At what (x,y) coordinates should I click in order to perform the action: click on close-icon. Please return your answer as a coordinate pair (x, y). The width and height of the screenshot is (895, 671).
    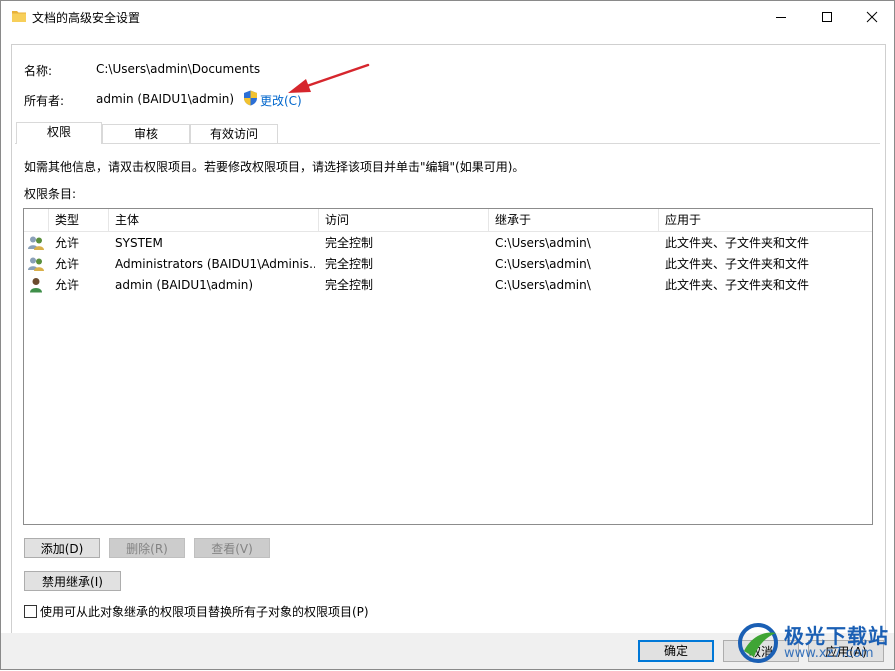
    Looking at the image, I should click on (872, 17).